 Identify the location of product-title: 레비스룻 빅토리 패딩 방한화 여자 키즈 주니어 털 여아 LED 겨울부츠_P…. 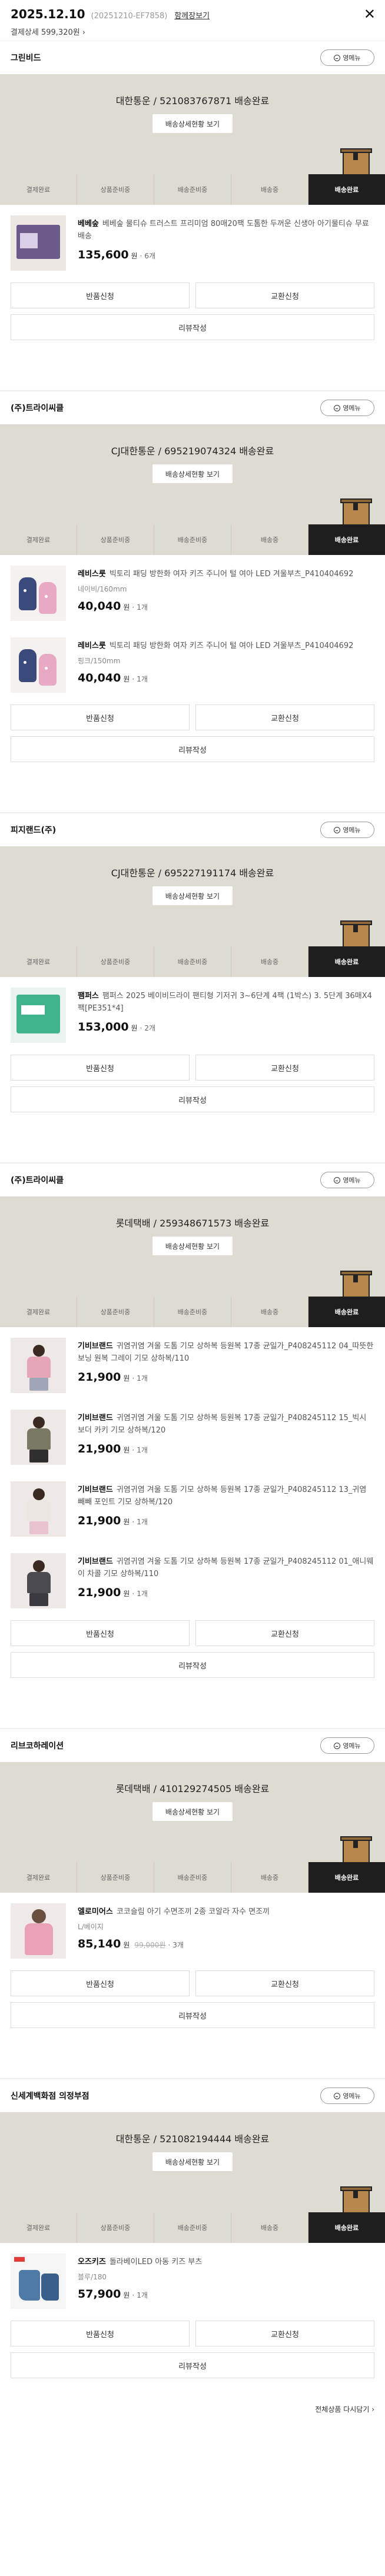
(226, 574).